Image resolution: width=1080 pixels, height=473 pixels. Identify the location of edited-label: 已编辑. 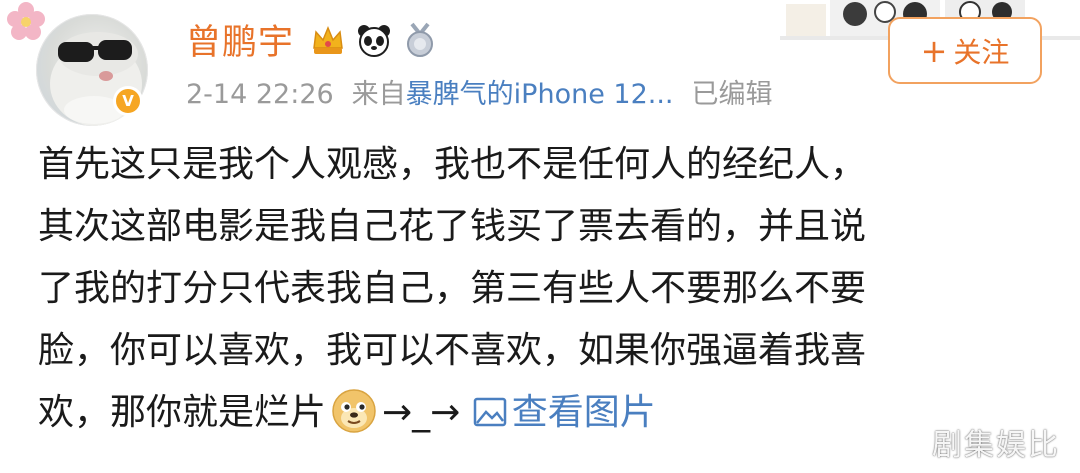
(732, 94).